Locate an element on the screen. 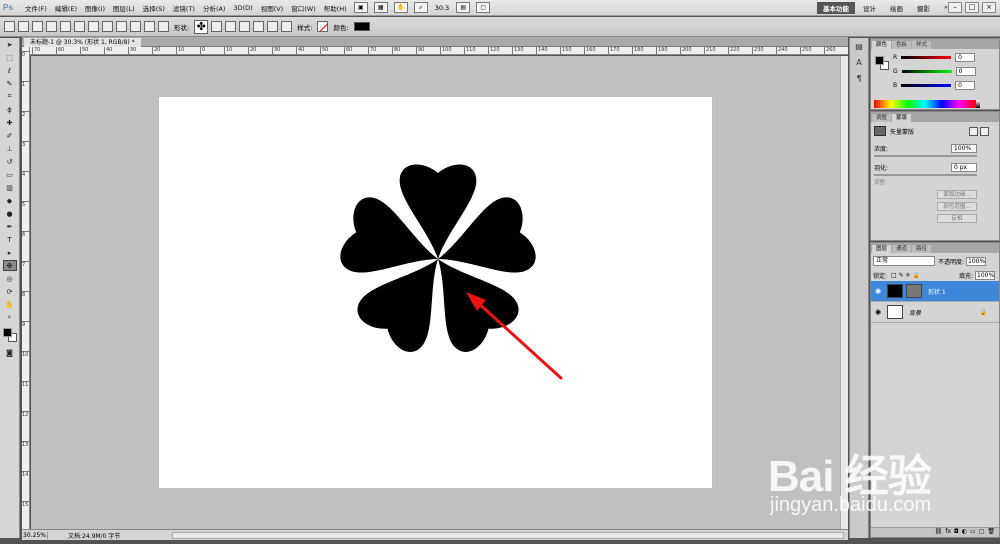 The image size is (1000, 544). blue-channel-value: 0 is located at coordinates (965, 85).